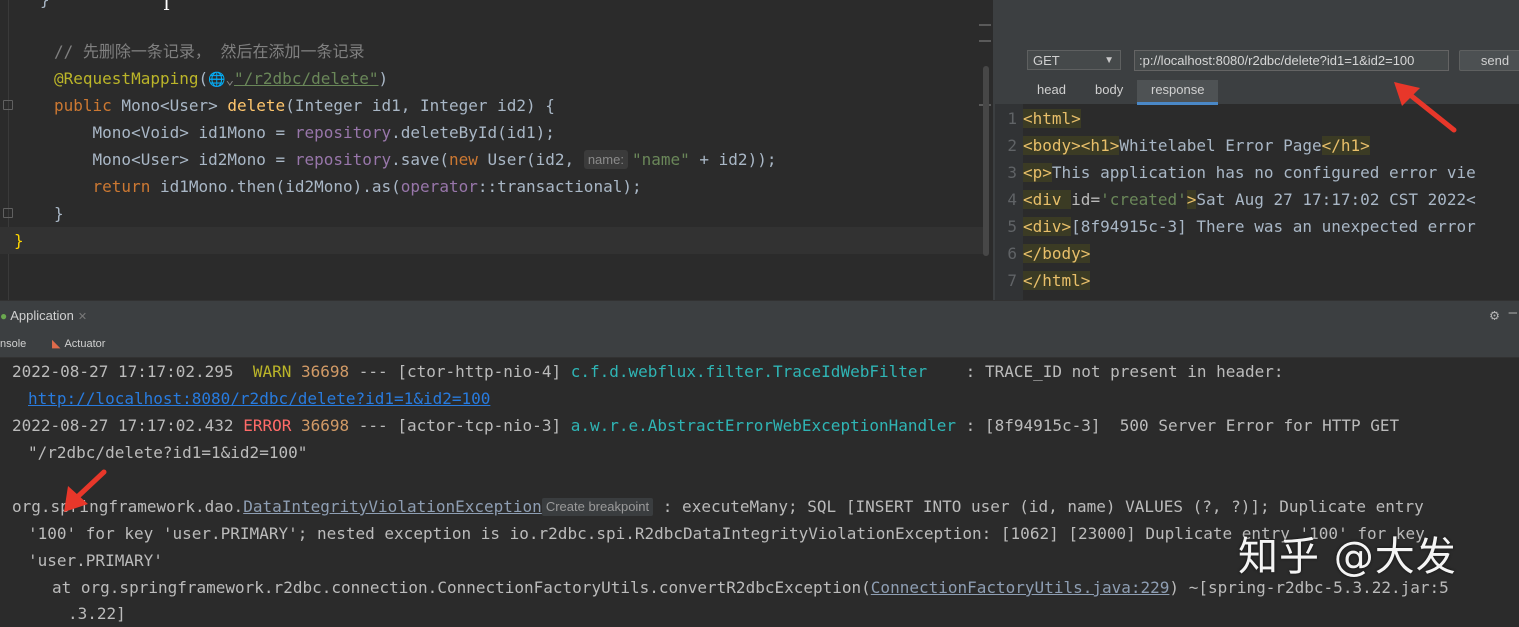 This screenshot has width=1519, height=627. Describe the element at coordinates (392, 506) in the screenshot. I see `exception-link: DataIntegrityViolationException` at that location.